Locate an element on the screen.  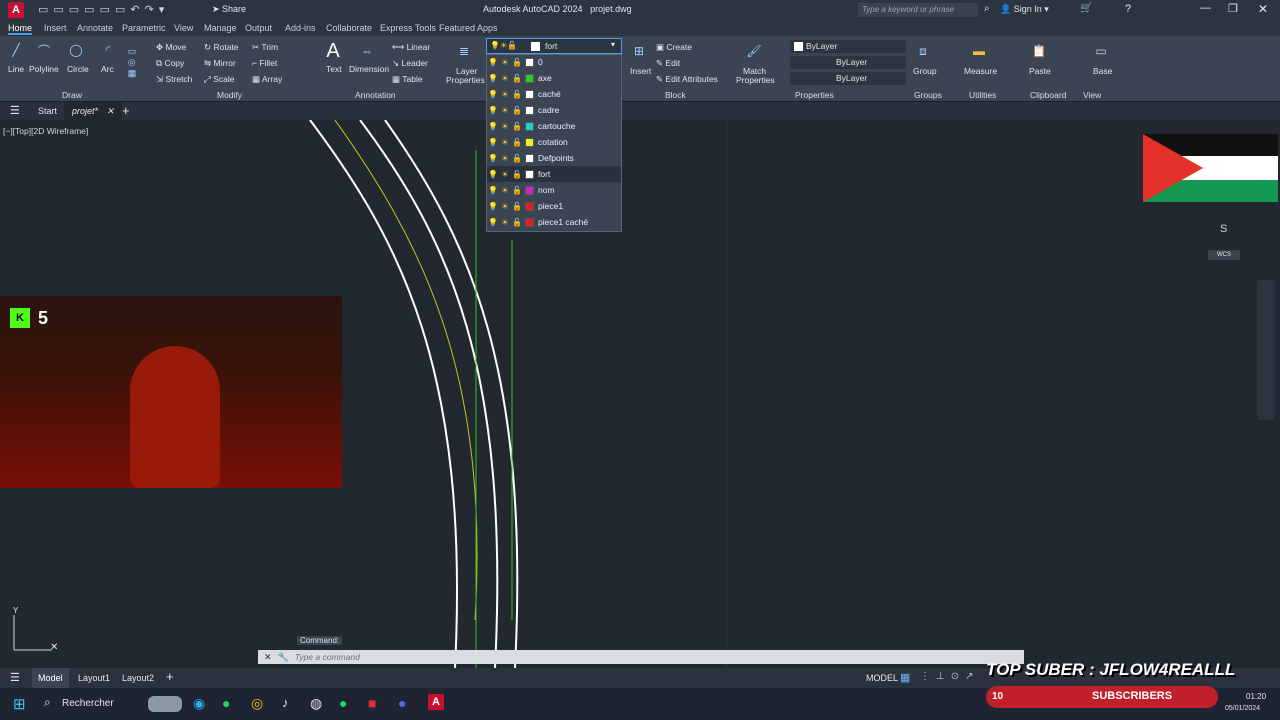
text-button: Text is located at coordinates (334, 69).